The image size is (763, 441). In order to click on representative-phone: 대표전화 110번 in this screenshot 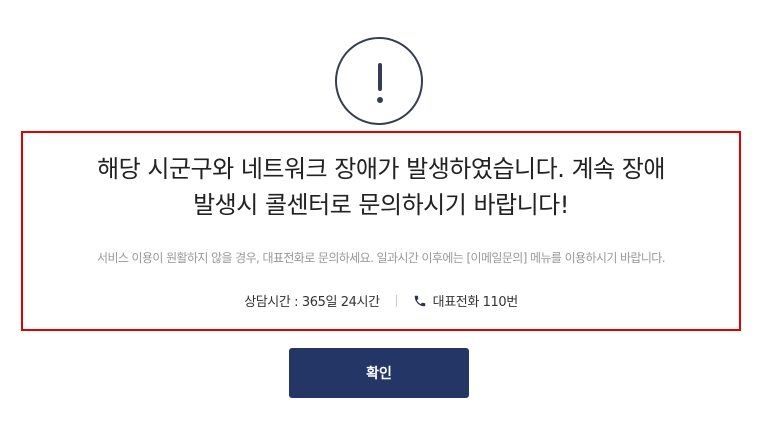, I will do `click(475, 302)`.